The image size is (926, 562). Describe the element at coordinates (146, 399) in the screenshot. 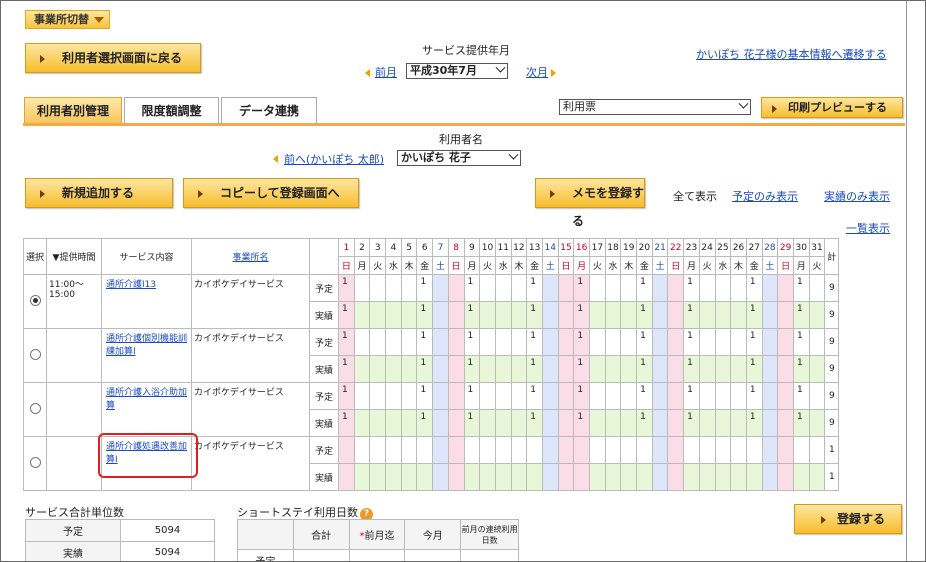

I see `service-link: 通所介護入浴介助加算` at that location.